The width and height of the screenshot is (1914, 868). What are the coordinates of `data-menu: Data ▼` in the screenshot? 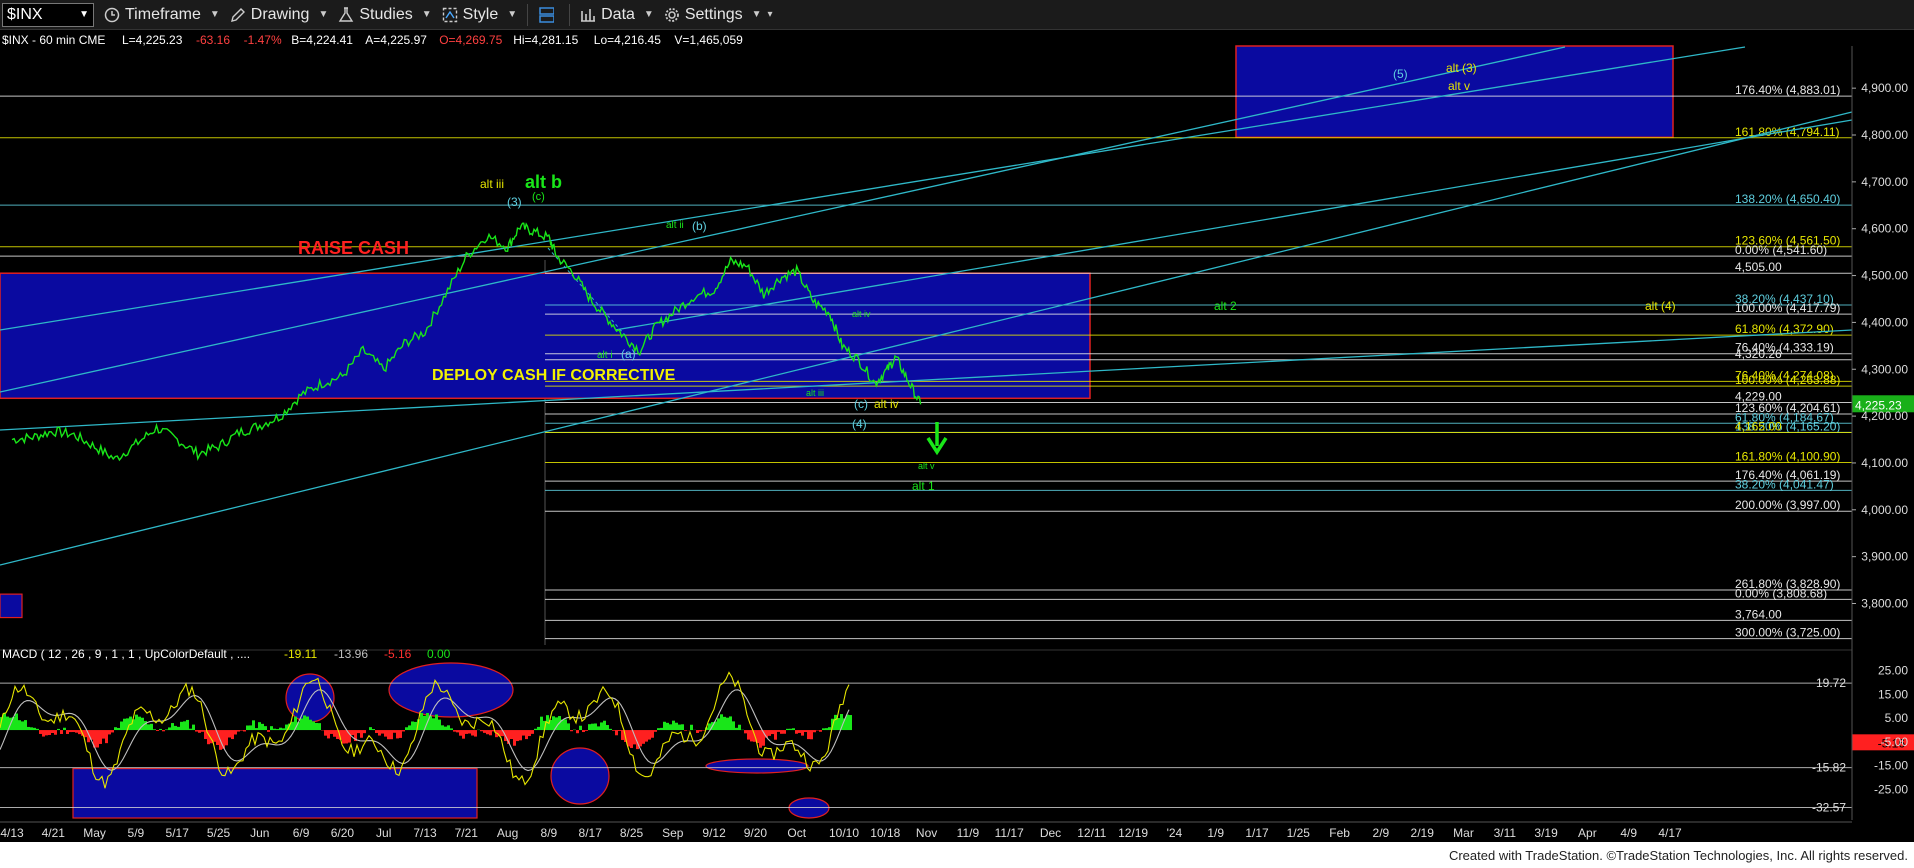 It's located at (617, 15).